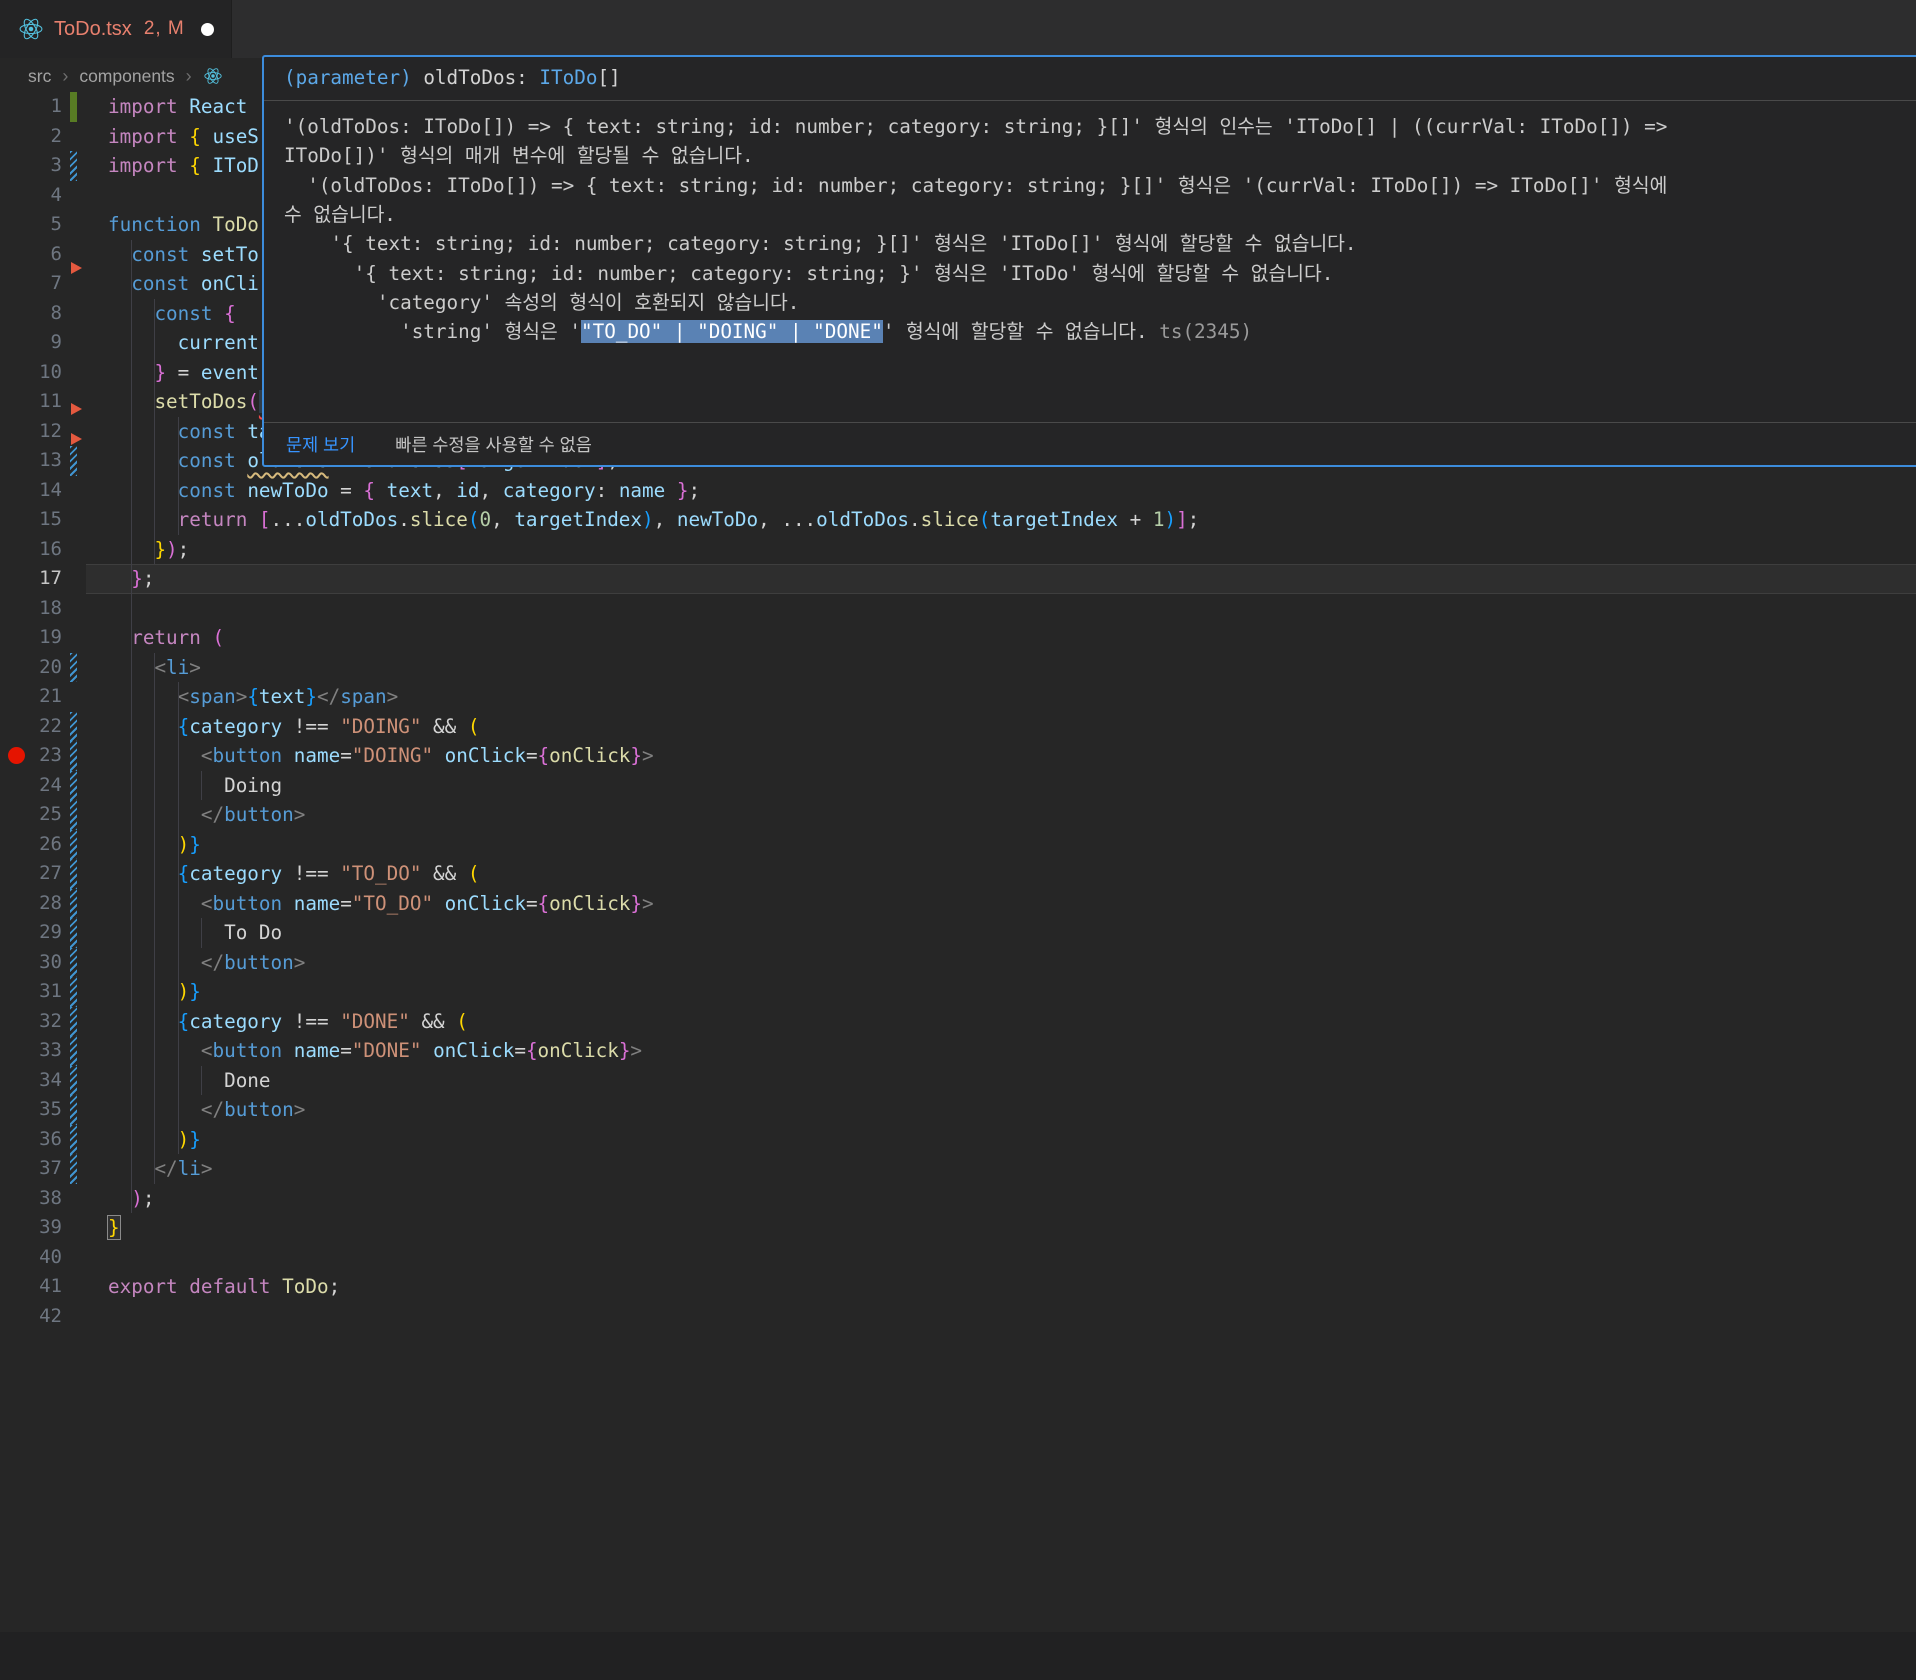  I want to click on line-number: 28, so click(31, 904).